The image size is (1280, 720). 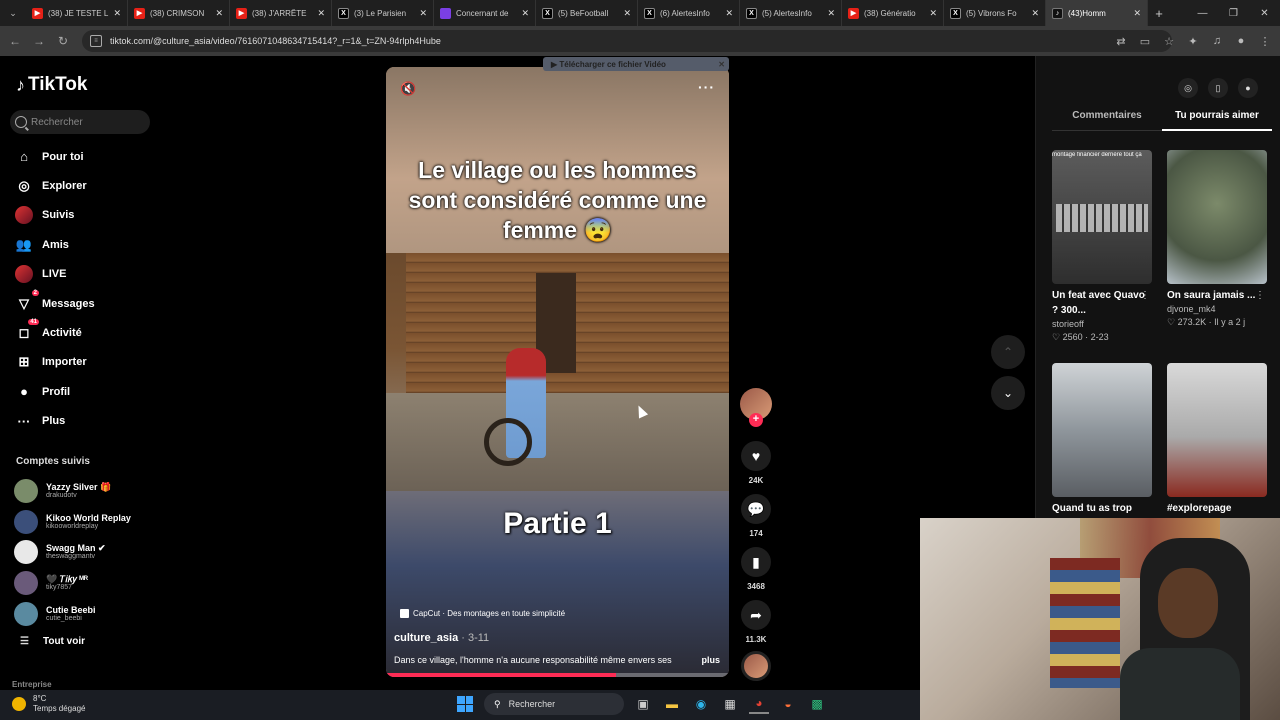 I want to click on browser-tab: ▶ (38) Génératio ✕, so click(x=893, y=13).